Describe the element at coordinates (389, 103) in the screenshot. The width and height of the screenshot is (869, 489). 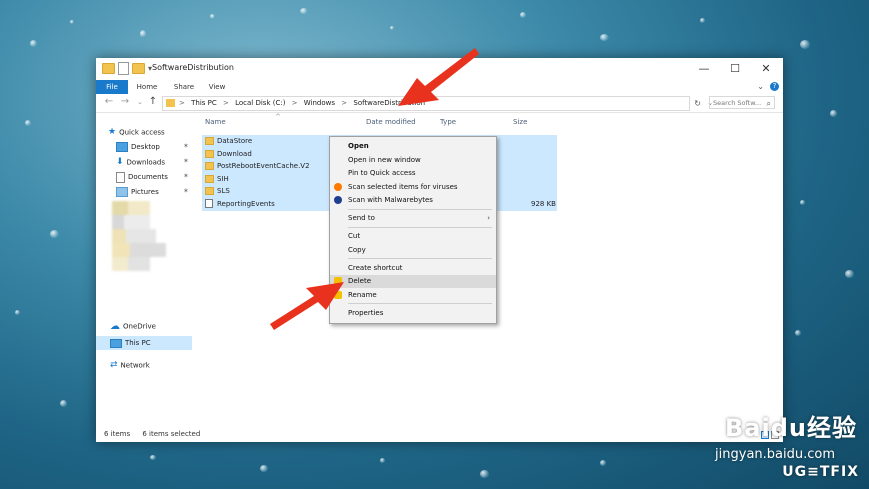
I see `breadcrumb-softwaredistribution: SoftwareDistribution` at that location.